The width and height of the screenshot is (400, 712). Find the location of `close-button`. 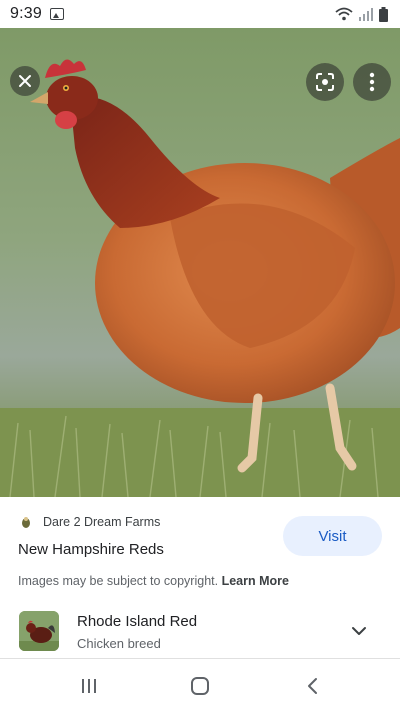

close-button is located at coordinates (25, 81).